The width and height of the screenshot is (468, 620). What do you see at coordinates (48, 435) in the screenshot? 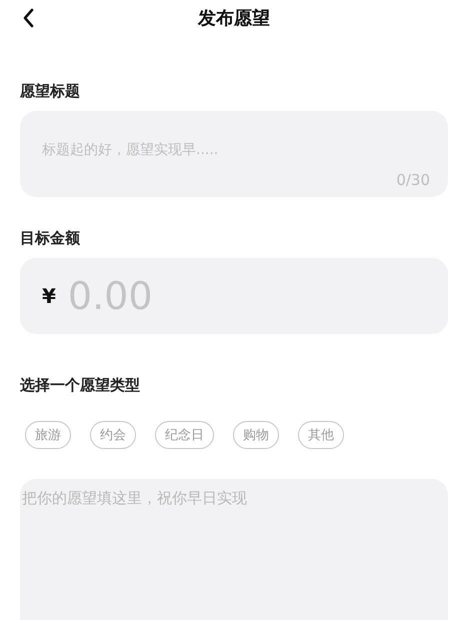
I see `tag-chip: 旅游` at bounding box center [48, 435].